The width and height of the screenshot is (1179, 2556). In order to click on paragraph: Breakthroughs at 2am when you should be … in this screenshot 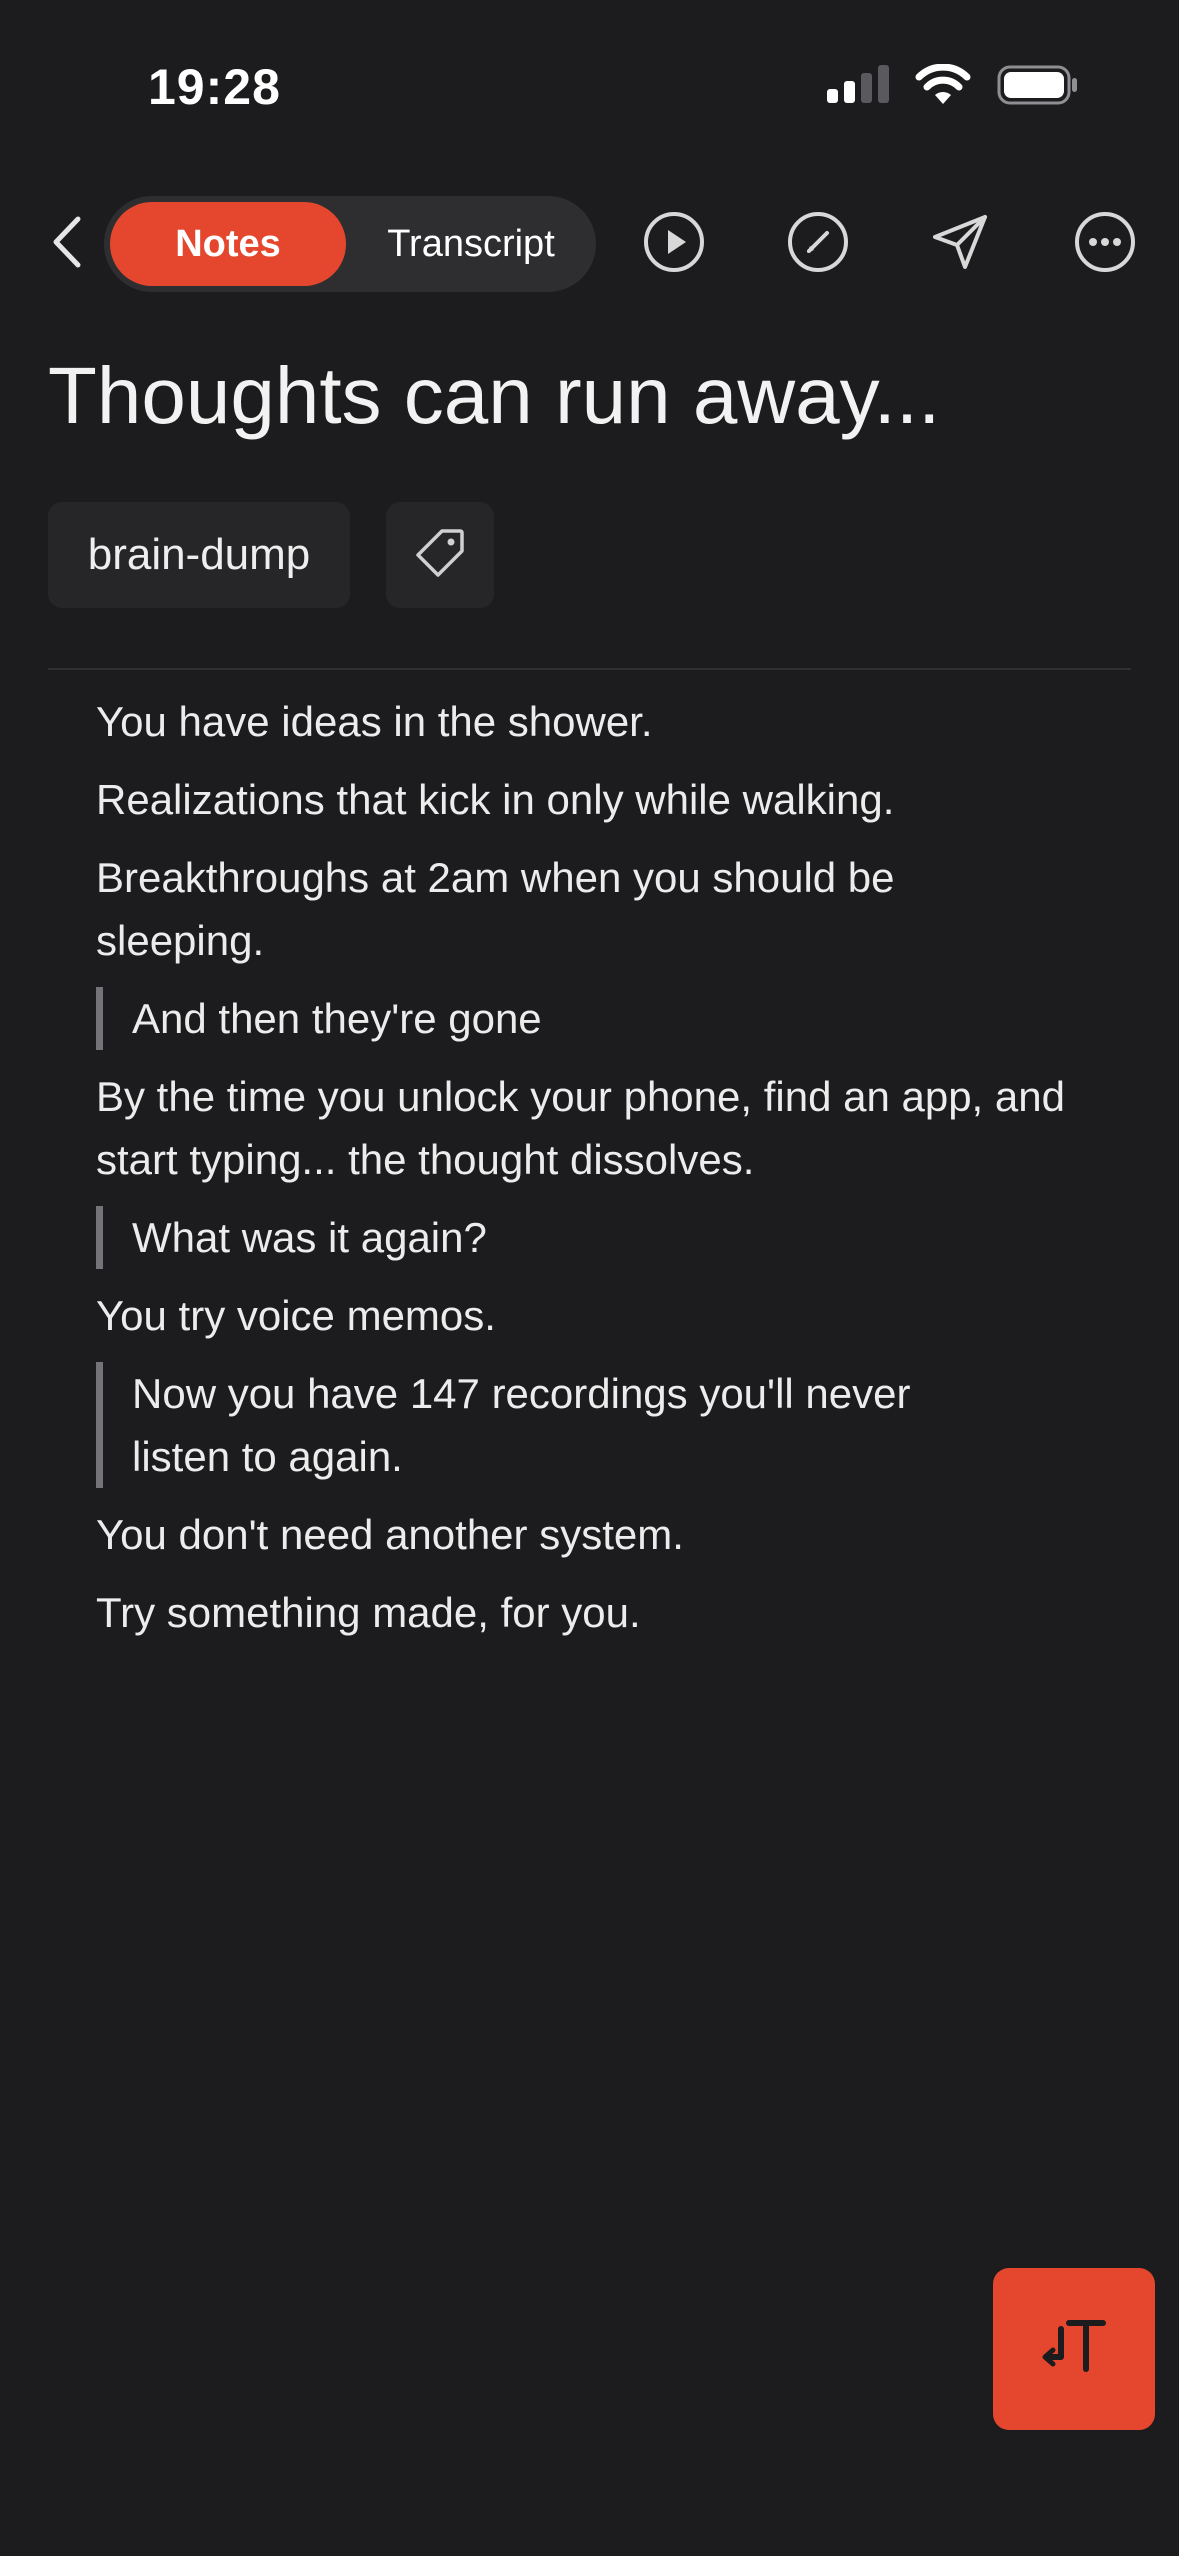, I will do `click(495, 909)`.